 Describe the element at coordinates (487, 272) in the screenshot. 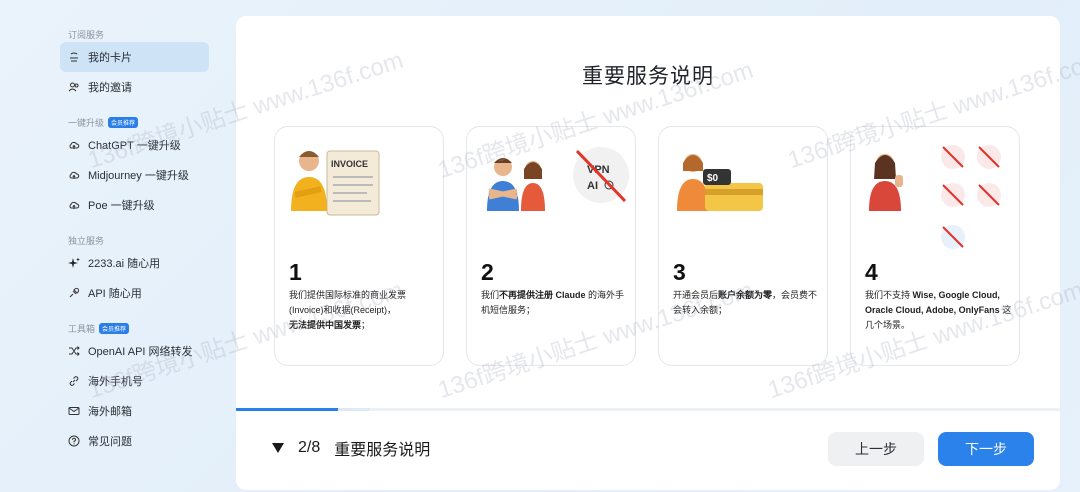

I see `card-number: 2` at that location.